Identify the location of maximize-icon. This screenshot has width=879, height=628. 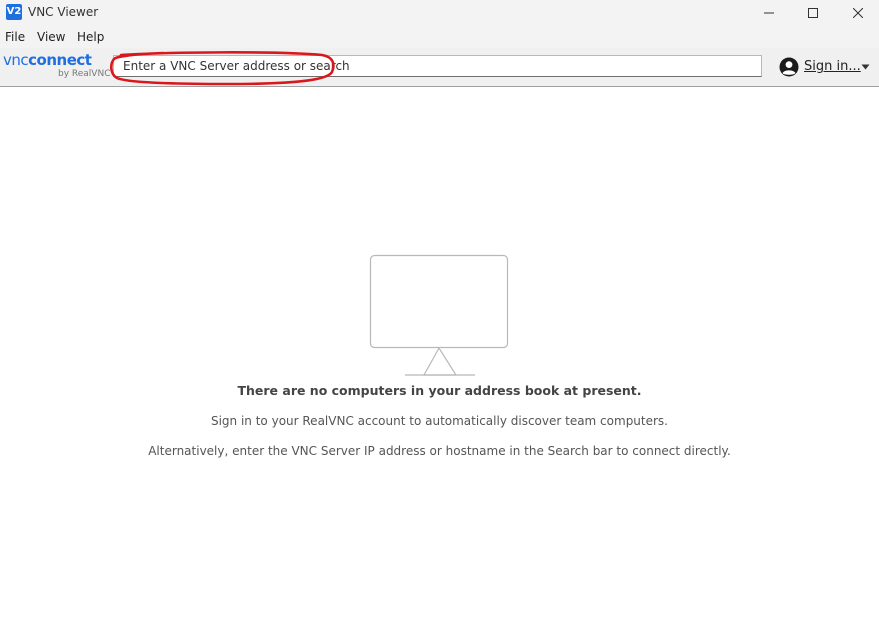
(813, 13).